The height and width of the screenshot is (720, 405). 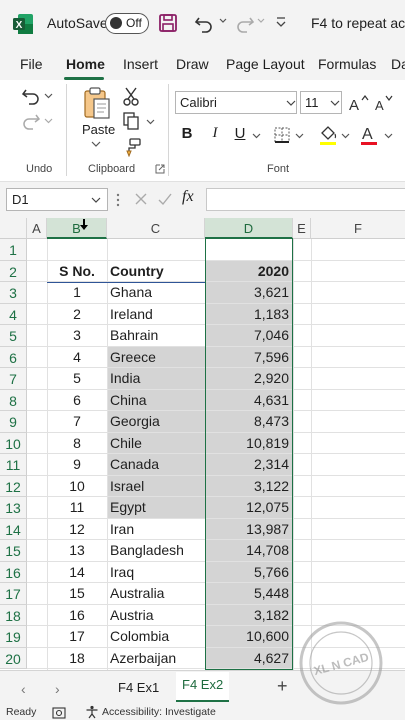 What do you see at coordinates (77, 572) in the screenshot?
I see `sno-cell: 14` at bounding box center [77, 572].